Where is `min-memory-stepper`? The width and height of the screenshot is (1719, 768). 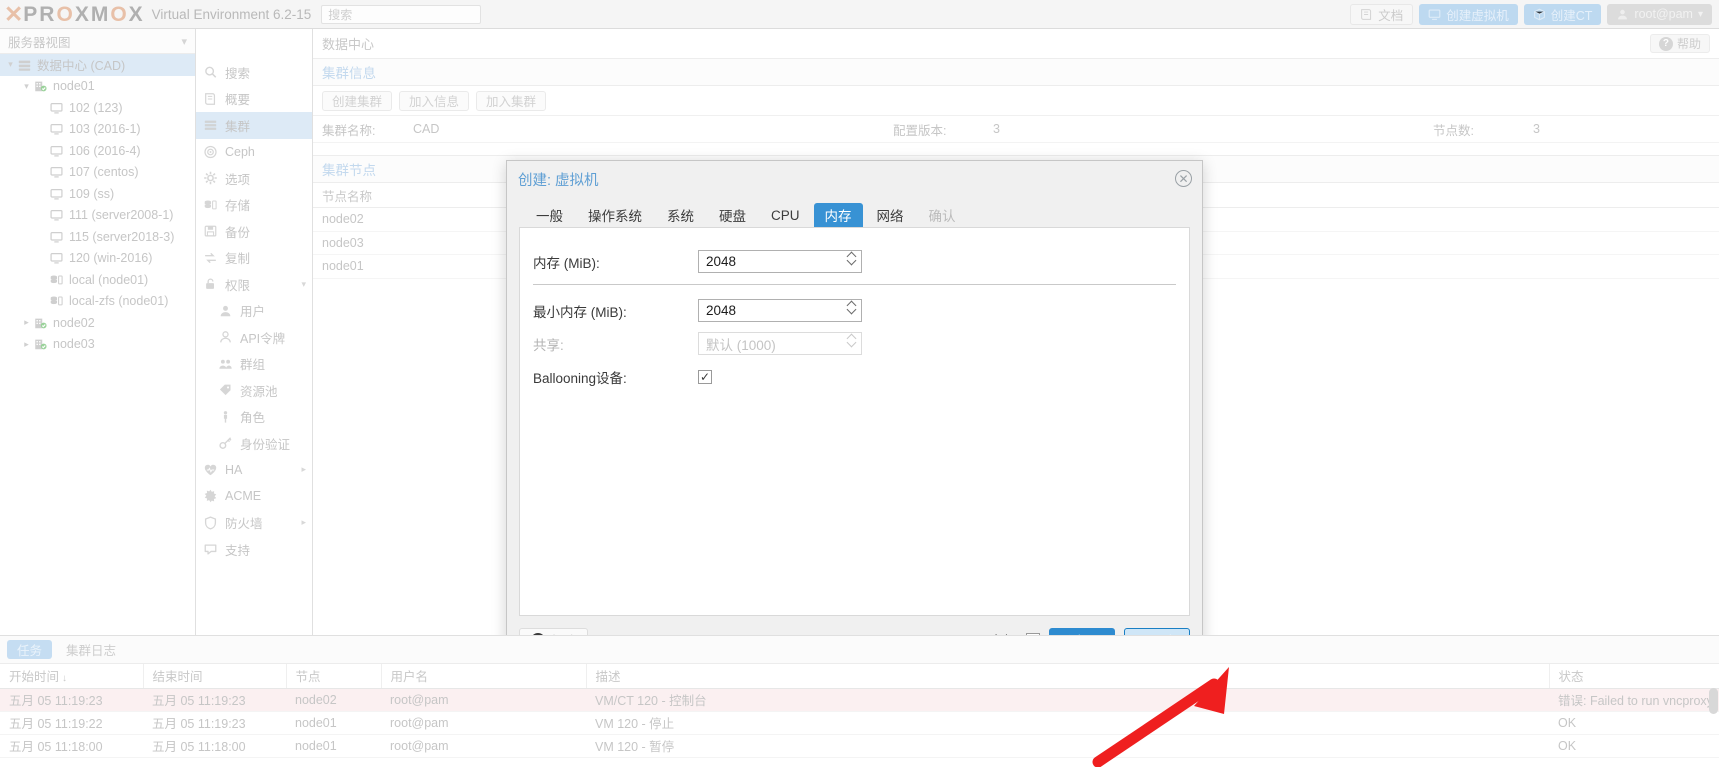
min-memory-stepper is located at coordinates (851, 307).